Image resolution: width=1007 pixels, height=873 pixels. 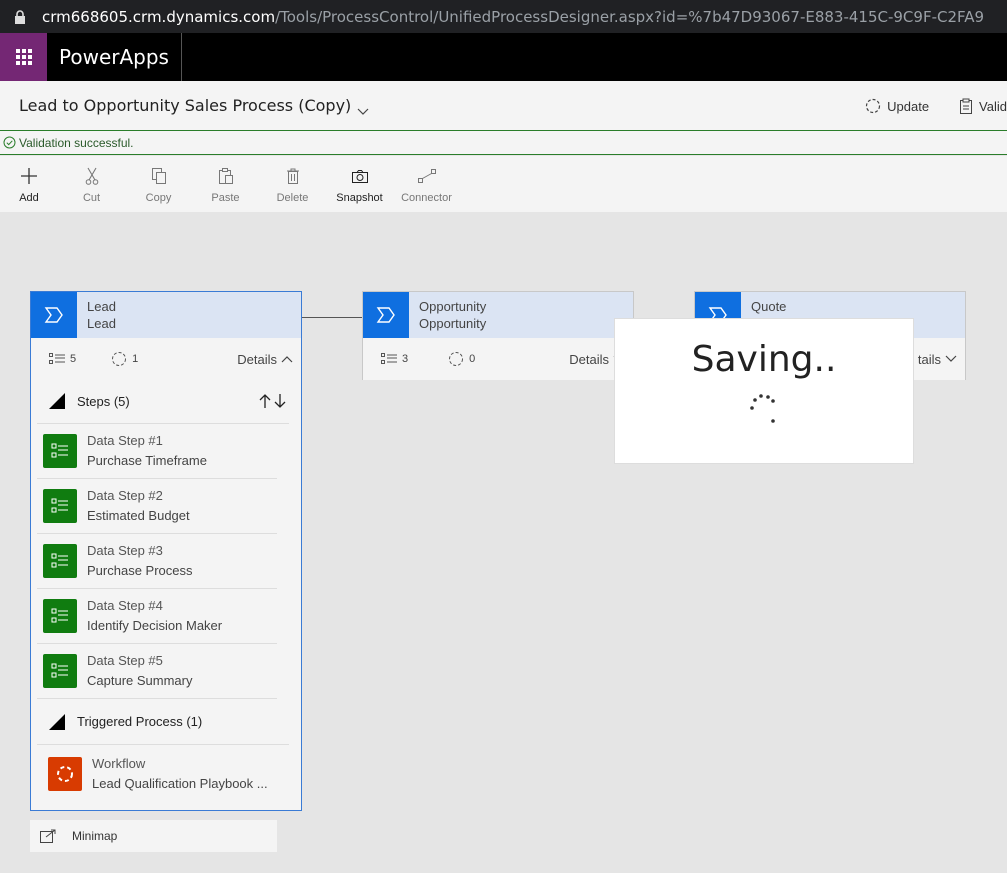 I want to click on steps-count: 3, so click(x=394, y=359).